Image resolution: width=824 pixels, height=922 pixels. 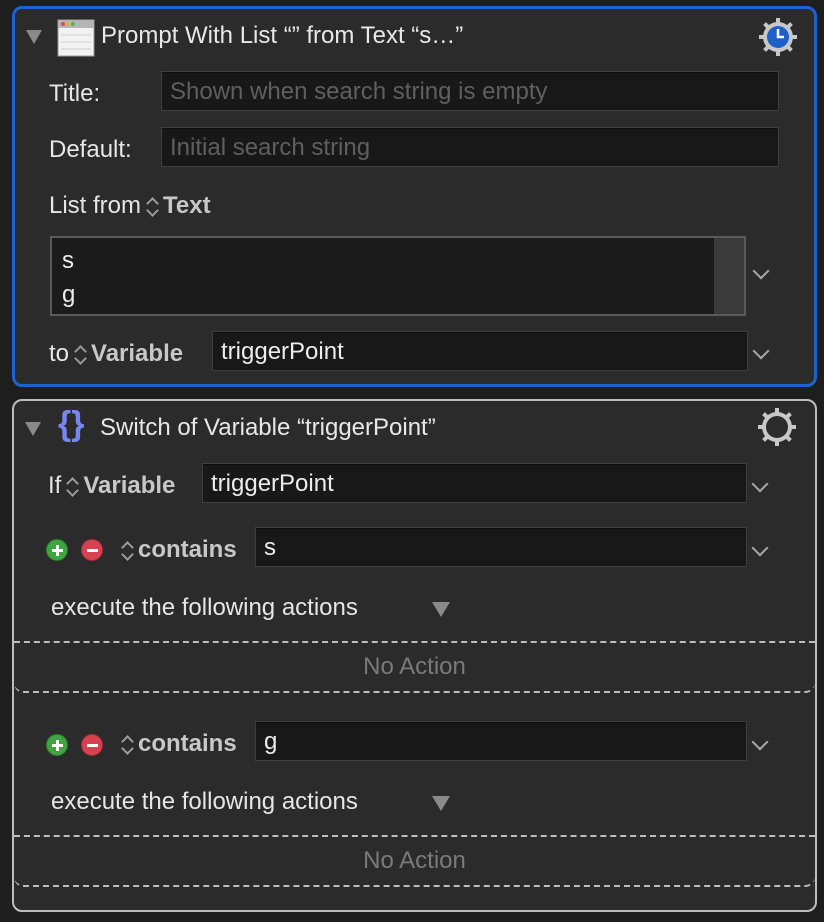 What do you see at coordinates (71, 424) in the screenshot?
I see `curly-braces-icon: {}` at bounding box center [71, 424].